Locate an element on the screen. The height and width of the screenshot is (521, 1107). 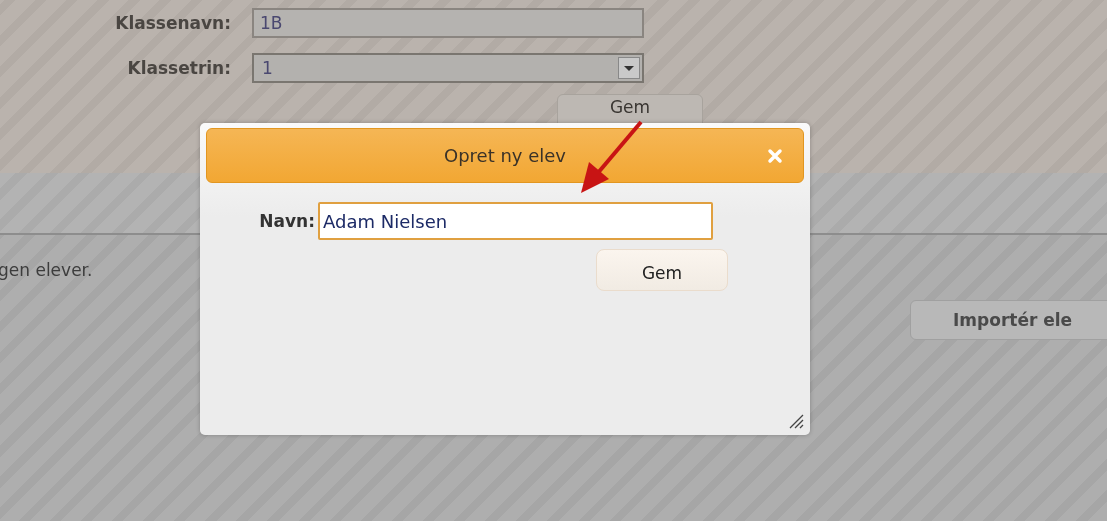
field-label: Klassetrin: is located at coordinates (179, 68).